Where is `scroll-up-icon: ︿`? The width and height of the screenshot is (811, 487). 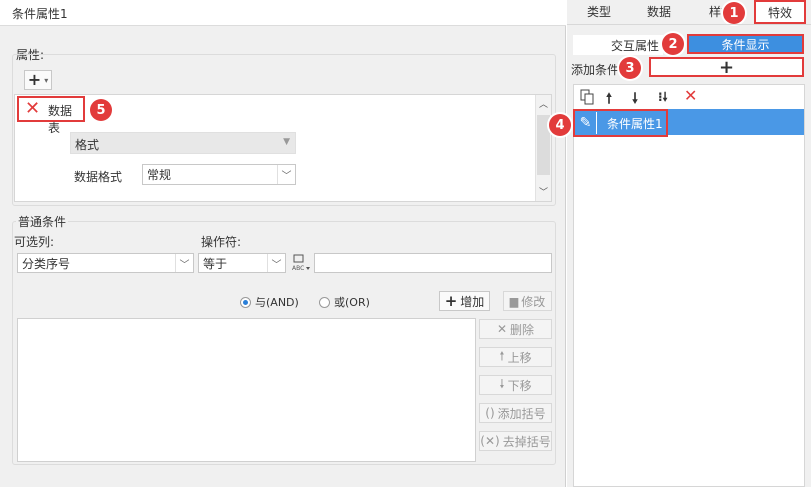
scroll-up-icon: ︿ is located at coordinates (543, 103).